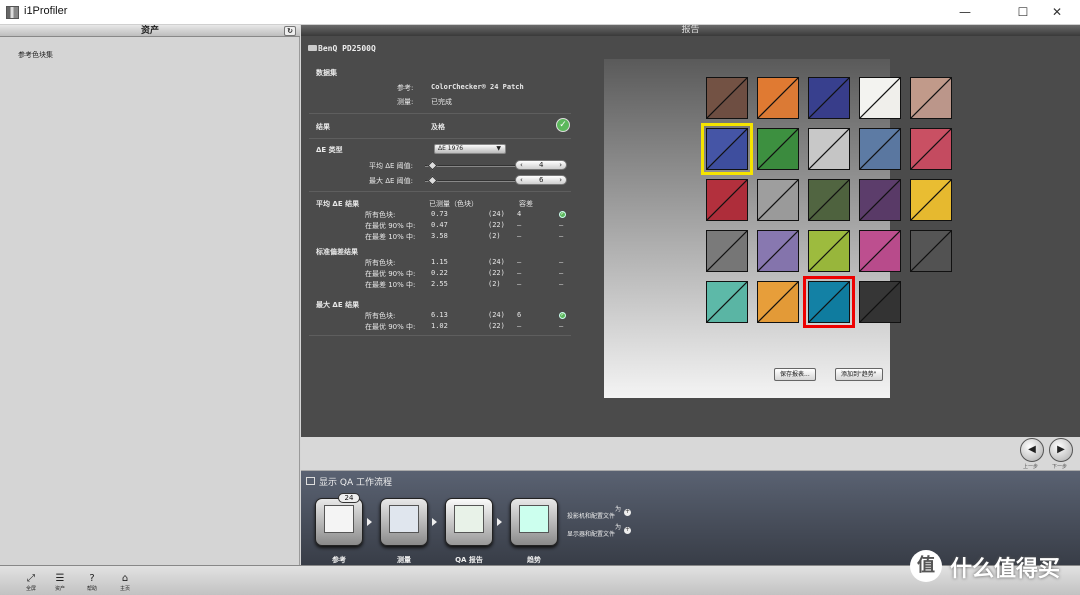 This screenshot has height=595, width=1080. Describe the element at coordinates (31, 578) in the screenshot. I see `fullscreen-icon: ⤢` at that location.